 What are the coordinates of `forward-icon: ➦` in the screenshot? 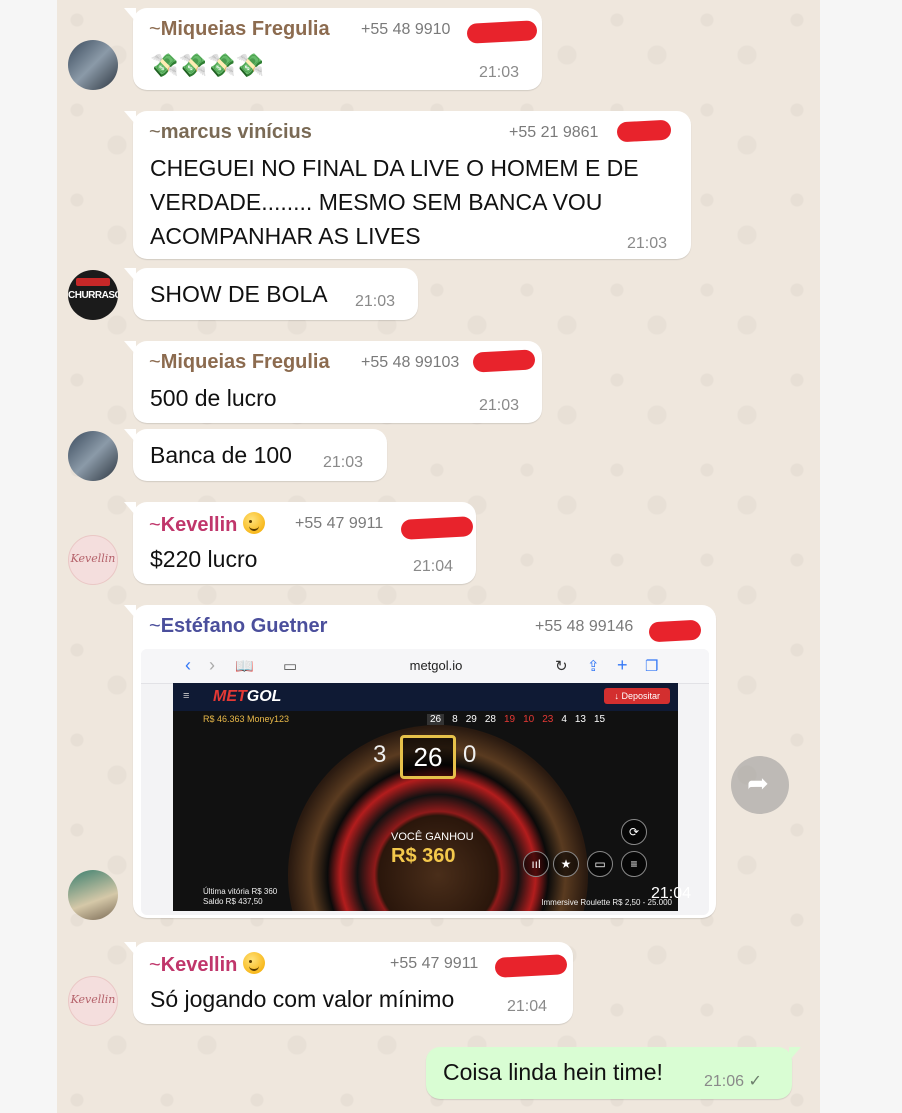 It's located at (758, 783).